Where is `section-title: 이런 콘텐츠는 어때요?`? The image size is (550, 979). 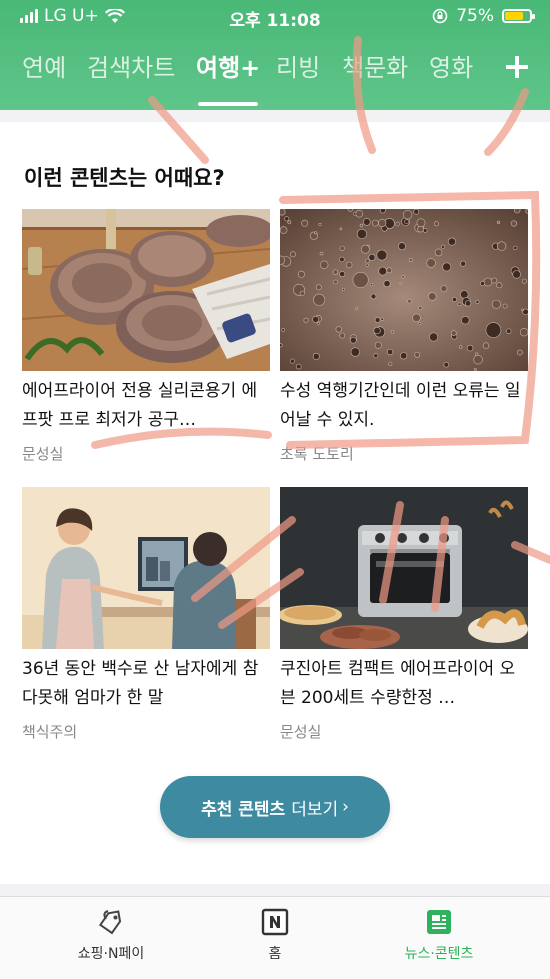
section-title: 이런 콘텐츠는 어때요? is located at coordinates (124, 178).